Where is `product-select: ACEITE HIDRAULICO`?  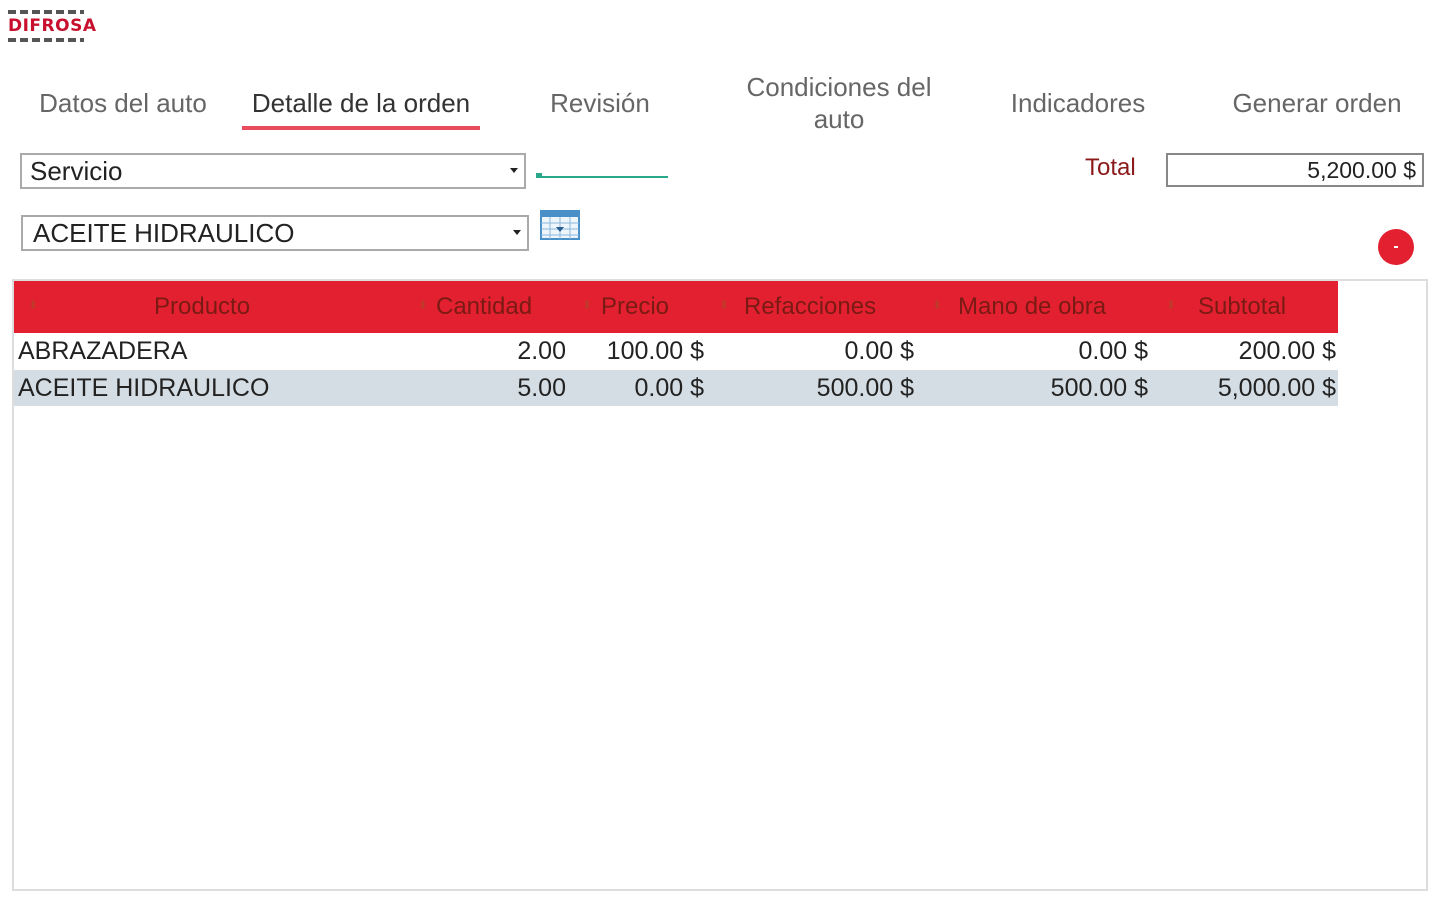 product-select: ACEITE HIDRAULICO is located at coordinates (275, 233).